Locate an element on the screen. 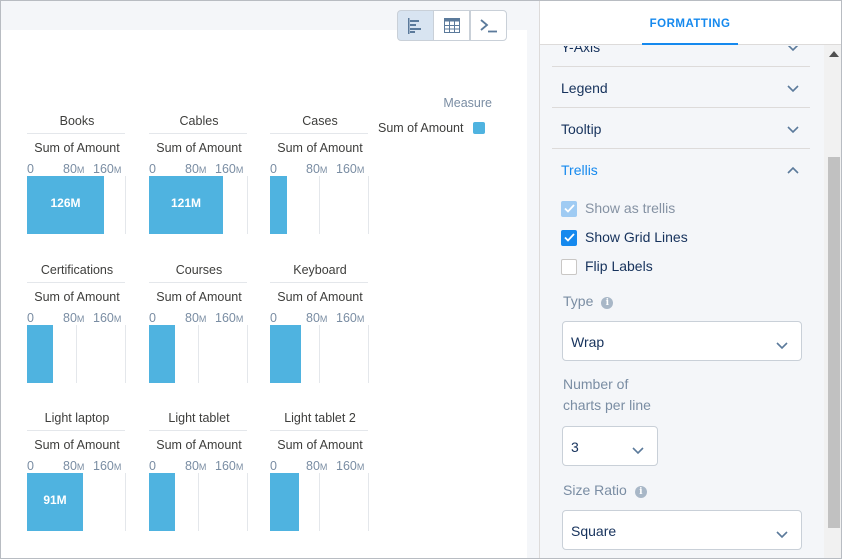  view-toggle-group is located at coordinates (452, 25).